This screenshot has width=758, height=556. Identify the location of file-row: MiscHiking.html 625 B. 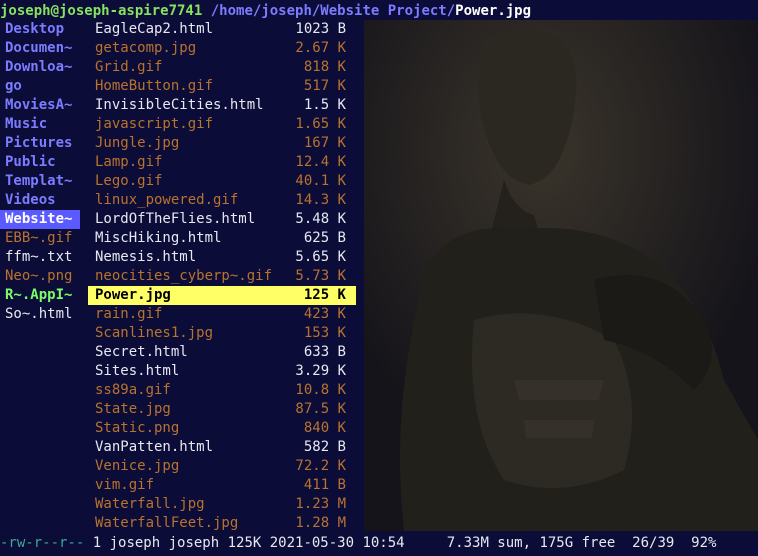
(222, 238).